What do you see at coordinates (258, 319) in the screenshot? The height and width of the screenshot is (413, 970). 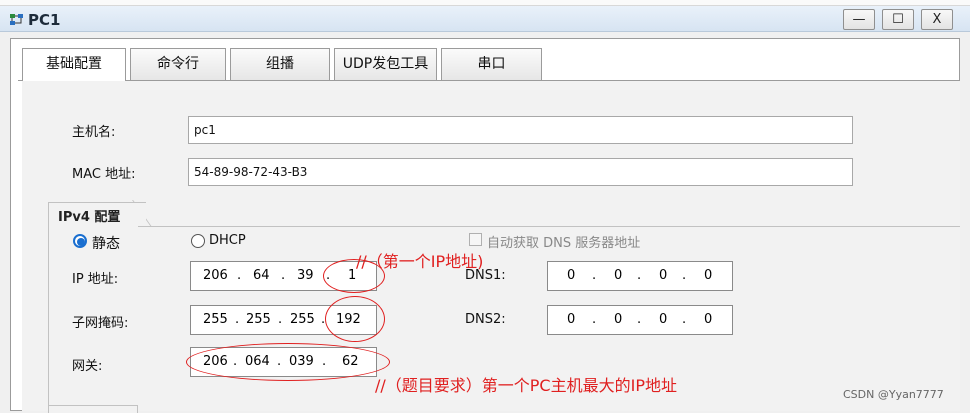 I see `mask-octet-2: 255` at bounding box center [258, 319].